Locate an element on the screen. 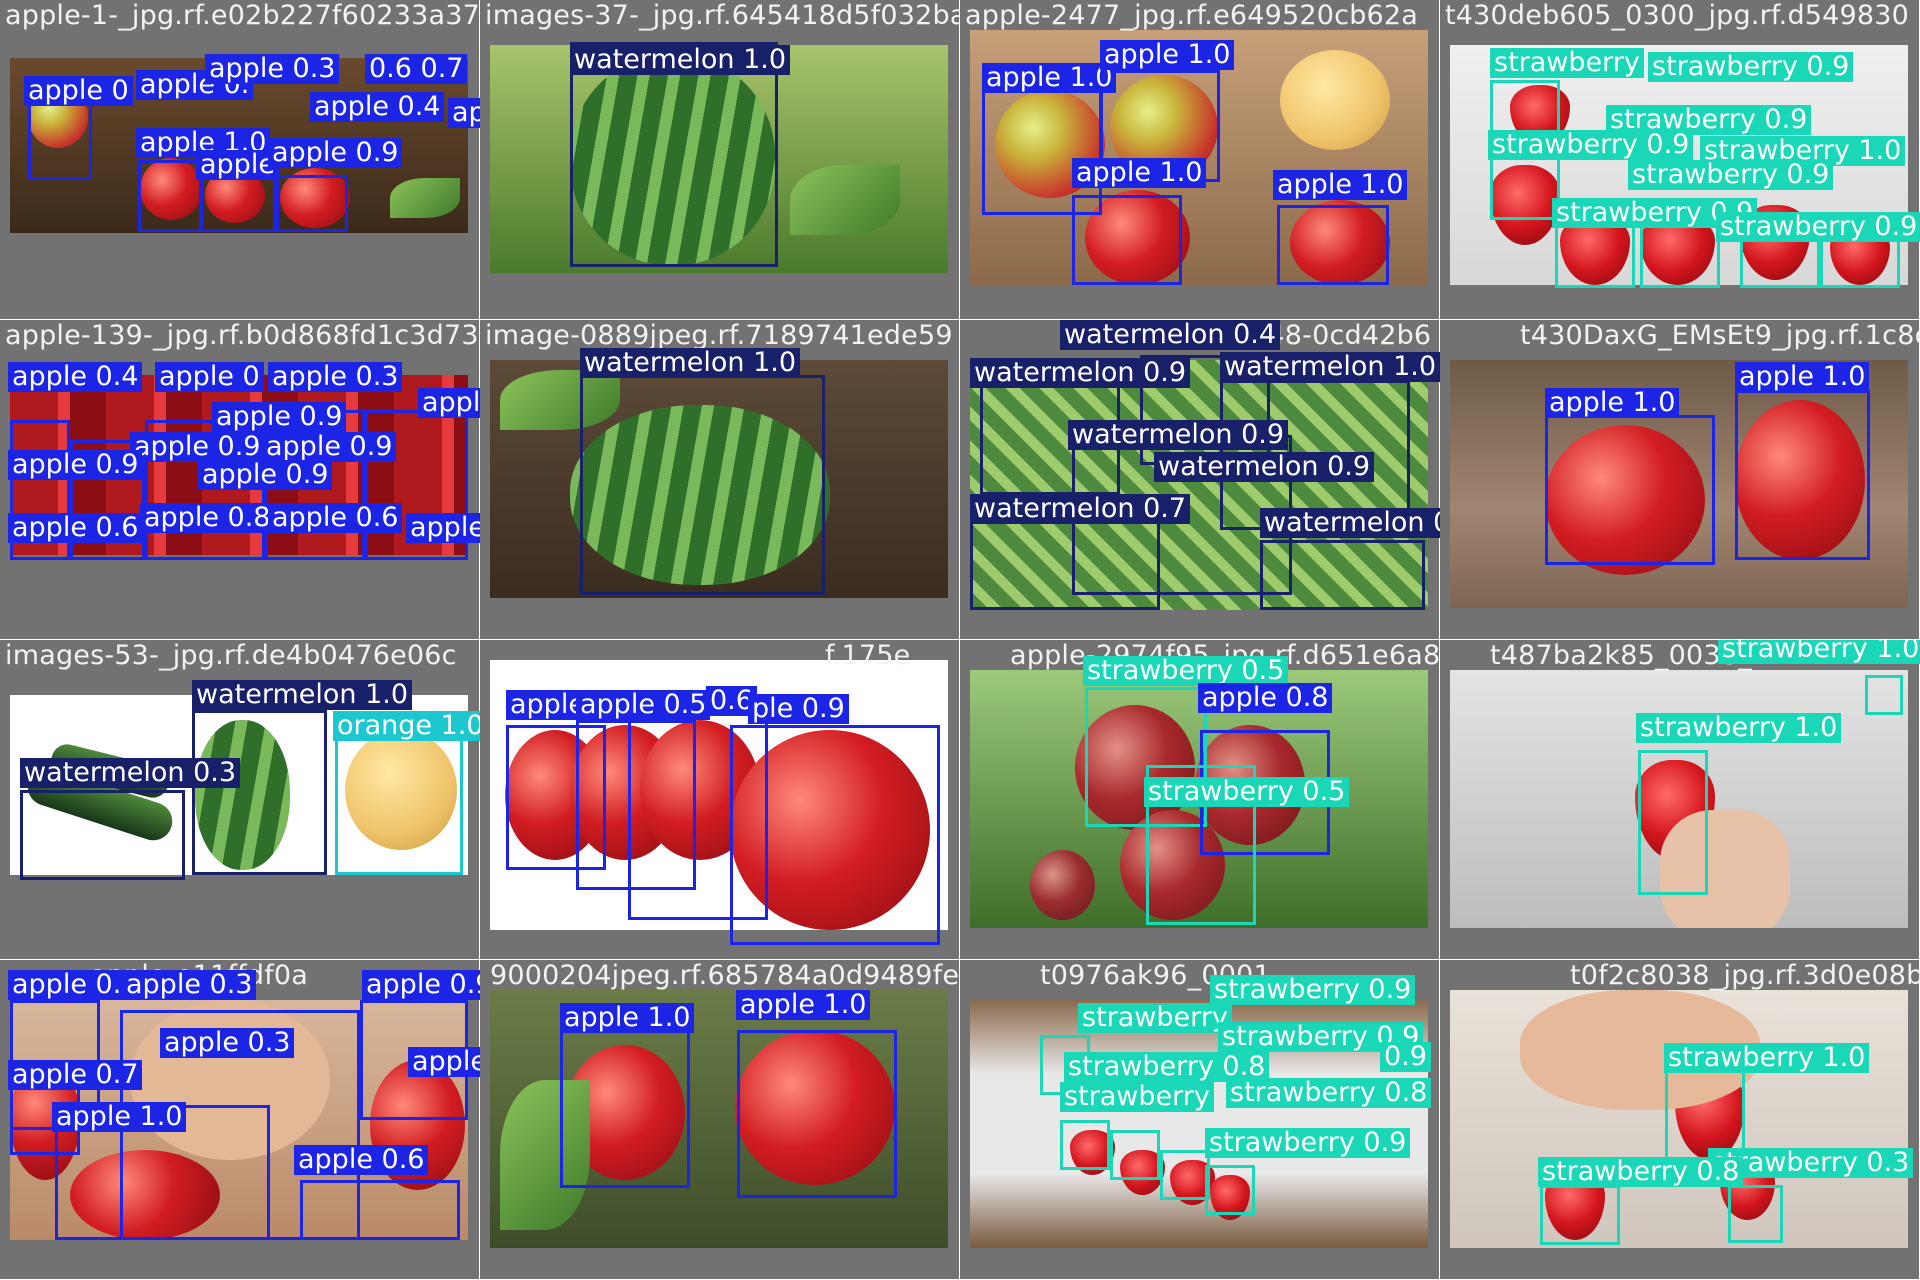 This screenshot has height=1280, width=1920. tile-title: images-53-_jpg.rf.de4b0476e06c is located at coordinates (231, 655).